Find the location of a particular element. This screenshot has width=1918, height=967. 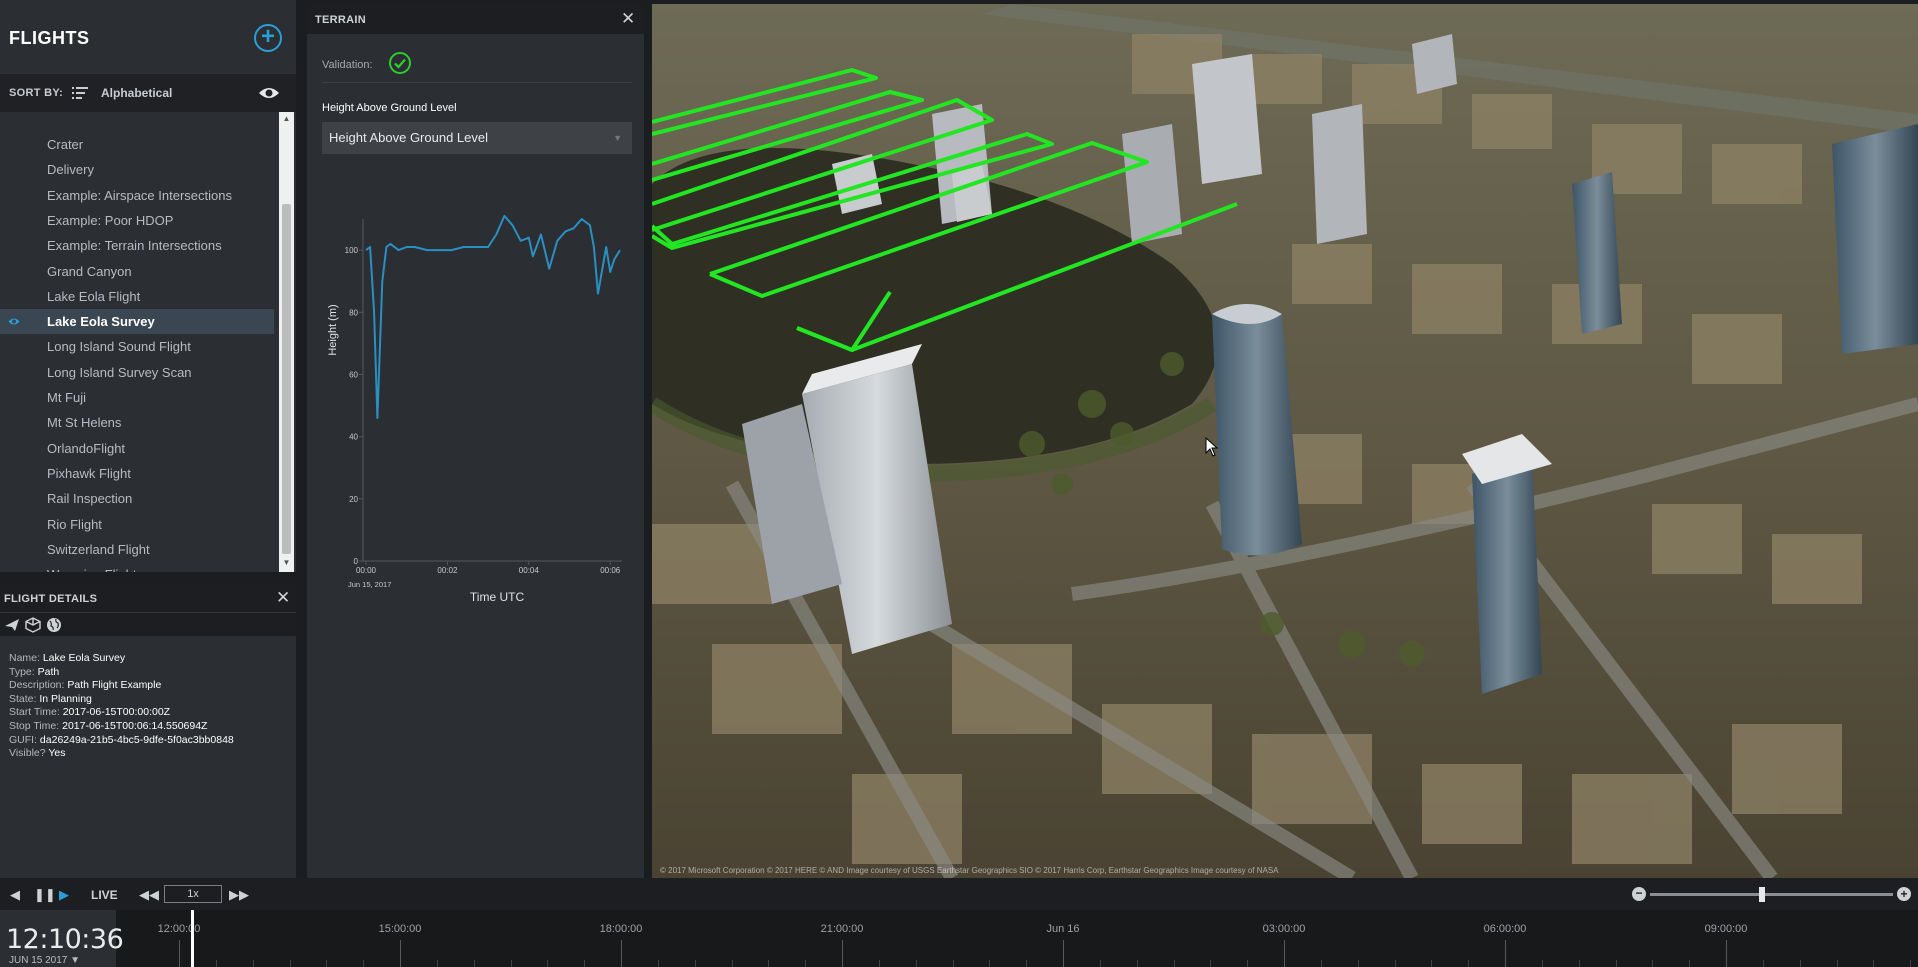

detail-value: da26249a-21b5-4bc5-9dfe-5f0ac3bb0848 is located at coordinates (136, 739).